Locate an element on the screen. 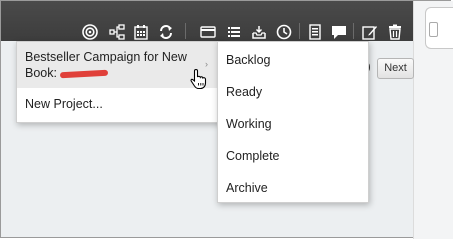  edit-icon is located at coordinates (370, 32).